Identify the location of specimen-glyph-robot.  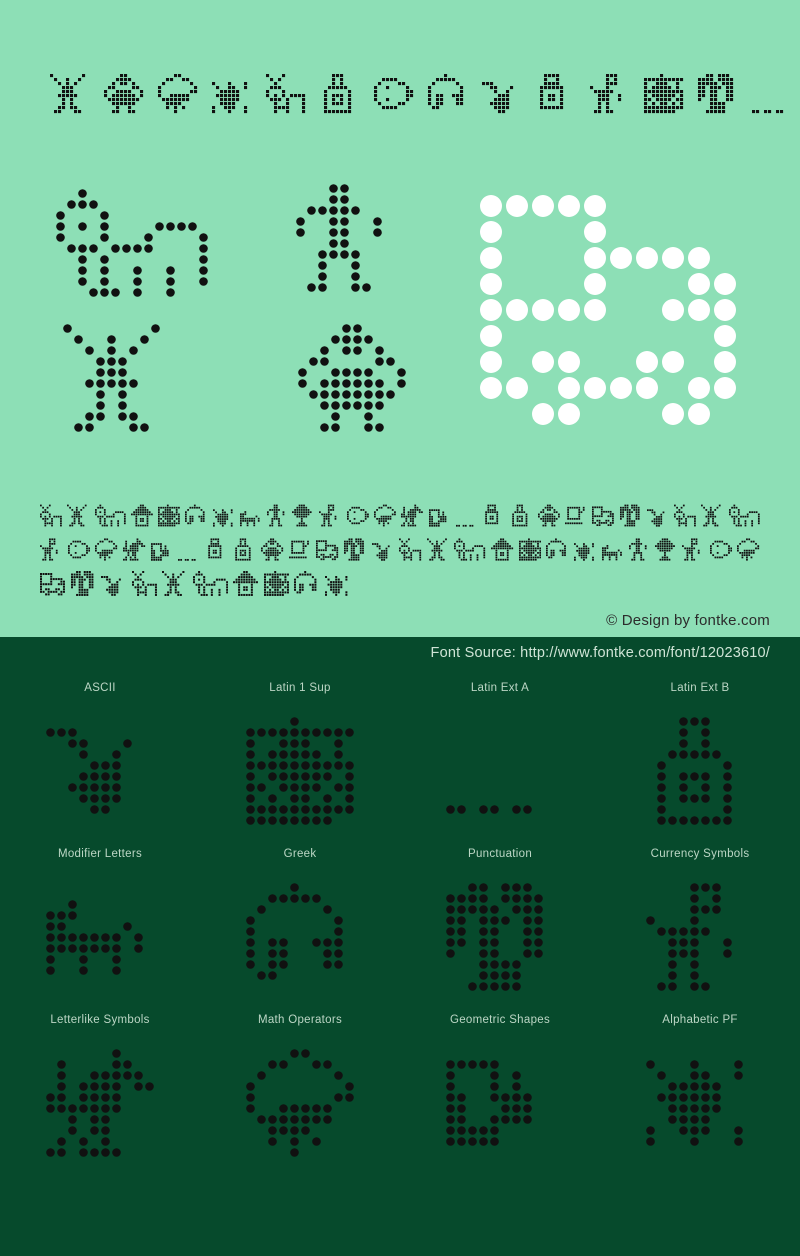
(243, 549).